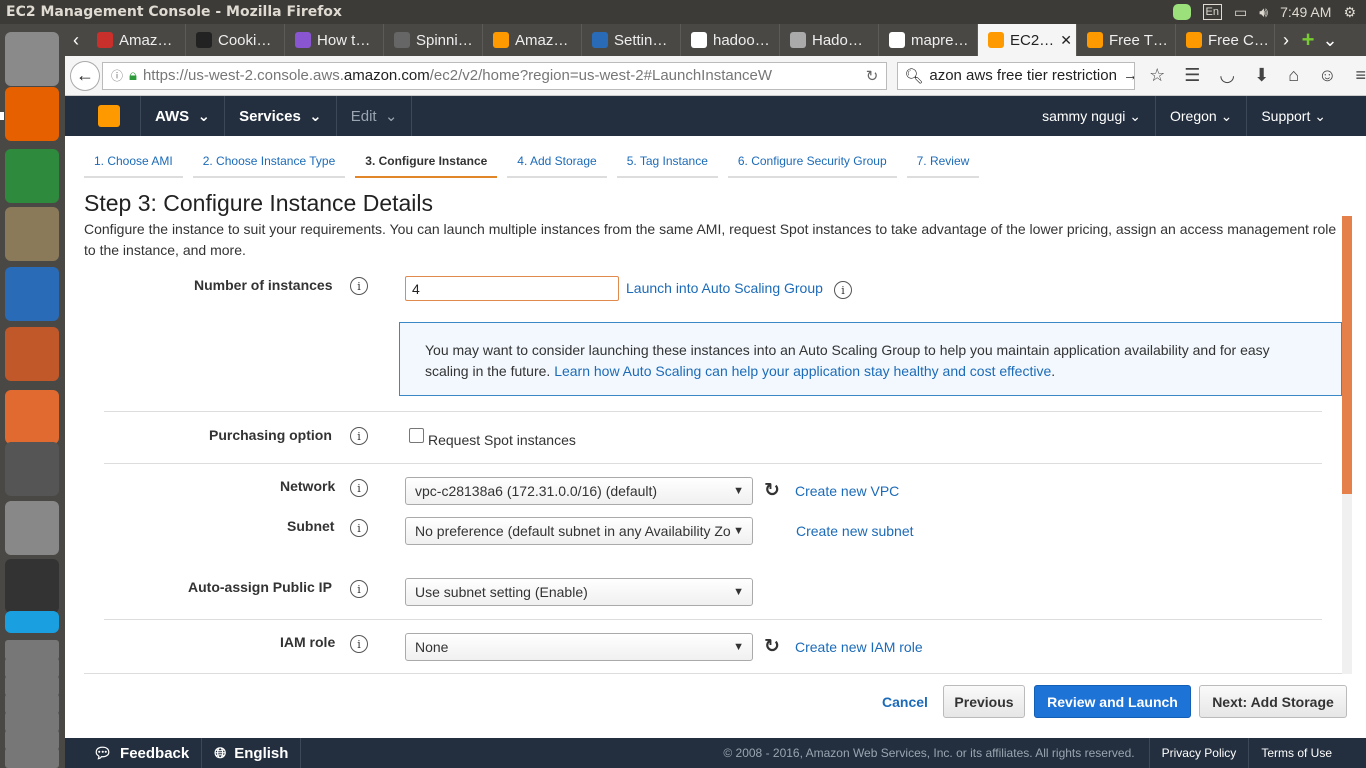 Image resolution: width=1366 pixels, height=768 pixels. Describe the element at coordinates (1263, 12) in the screenshot. I see `volume-icon: 🔊︎` at that location.